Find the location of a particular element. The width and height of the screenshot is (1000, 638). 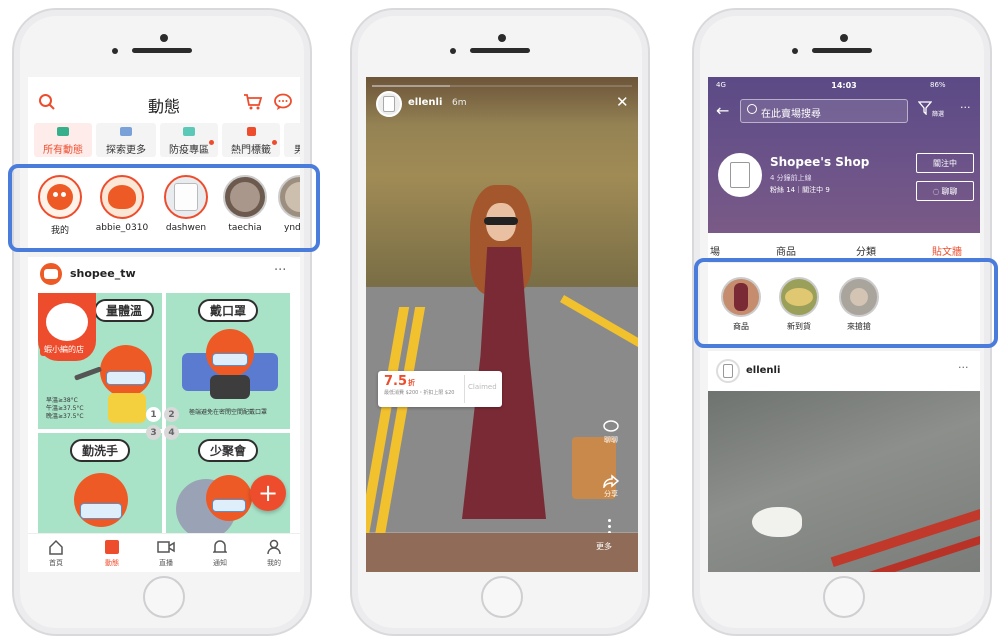

nav-live: 直播 is located at coordinates (166, 553).